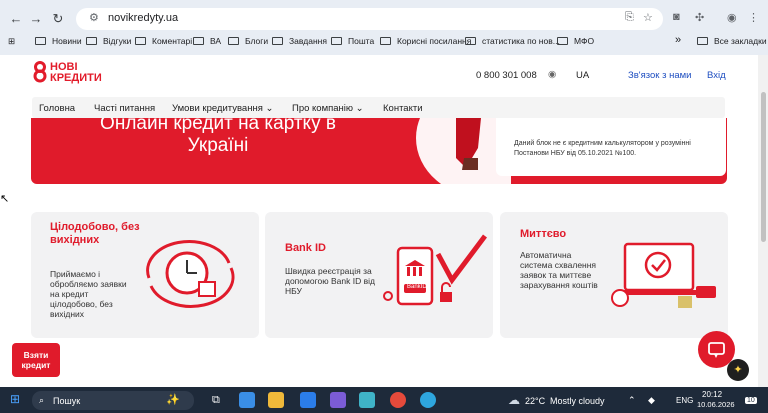 The height and width of the screenshot is (413, 768). What do you see at coordinates (716, 404) in the screenshot?
I see `clock-date: 10.06.2026` at bounding box center [716, 404].